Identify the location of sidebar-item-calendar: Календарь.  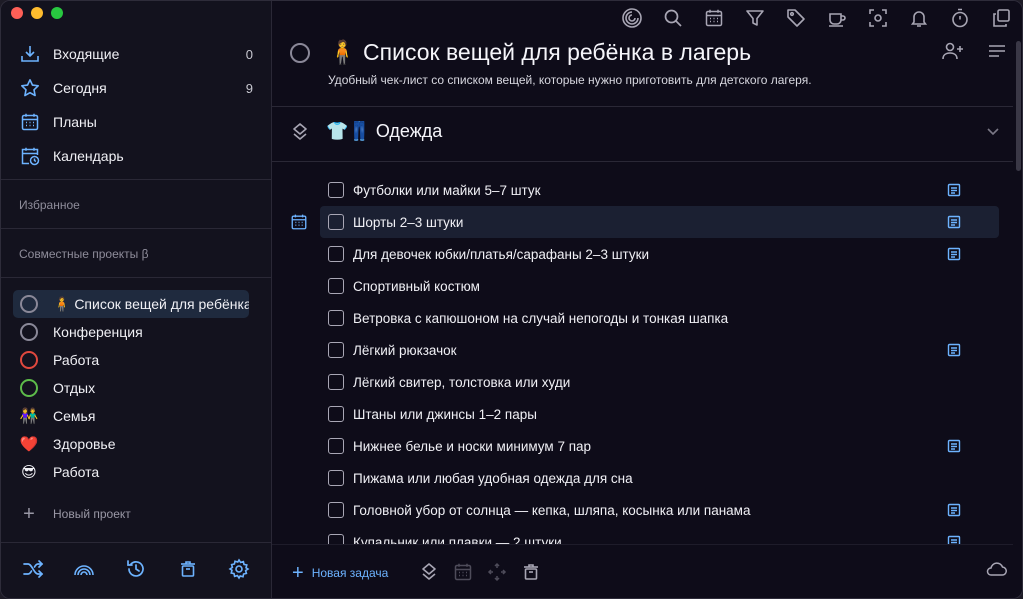
(136, 156).